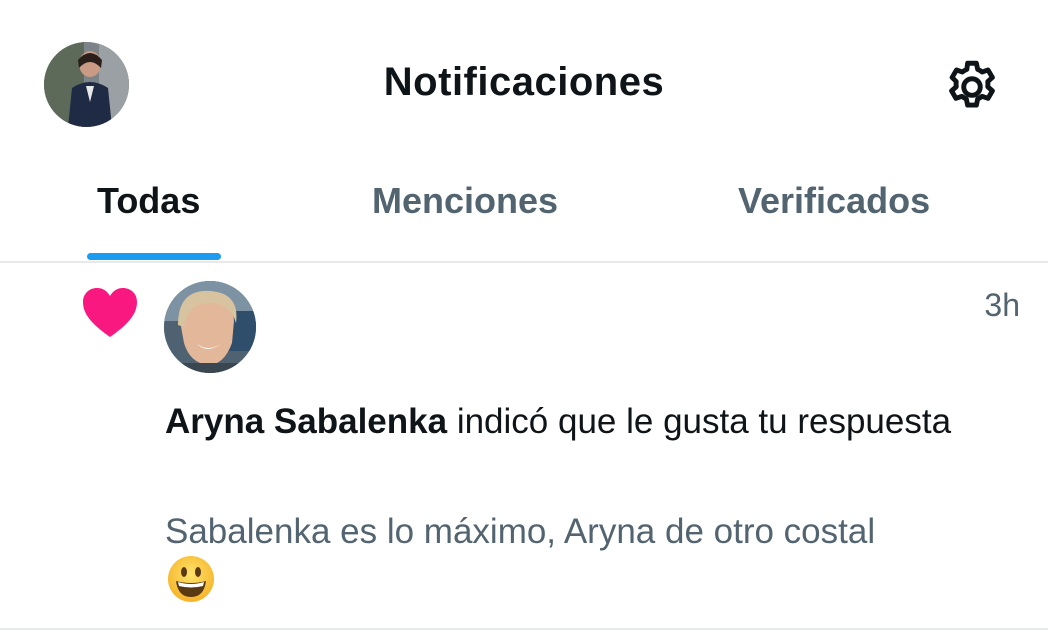  I want to click on tab-todas: Todas, so click(148, 215).